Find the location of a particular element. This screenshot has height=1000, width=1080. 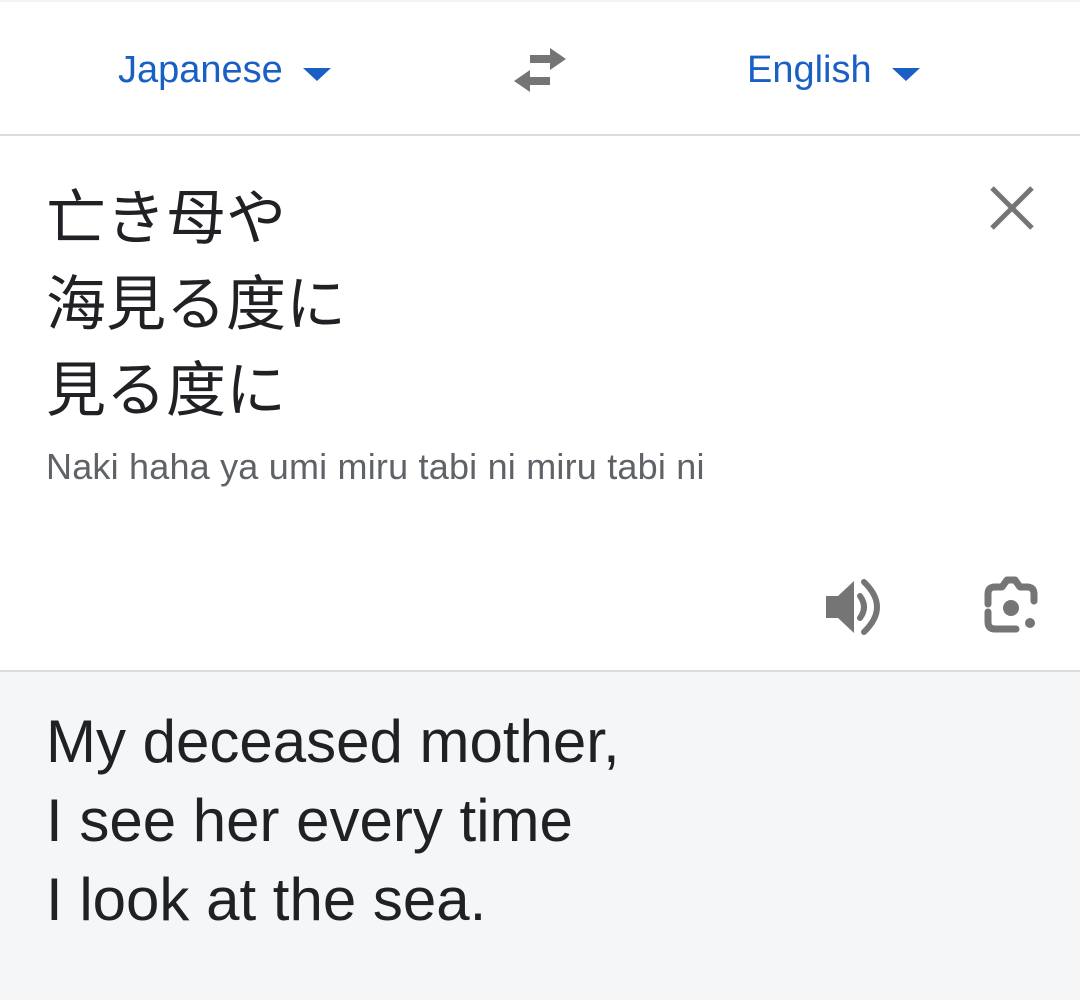

source-line: 亡き母や is located at coordinates (166, 219).